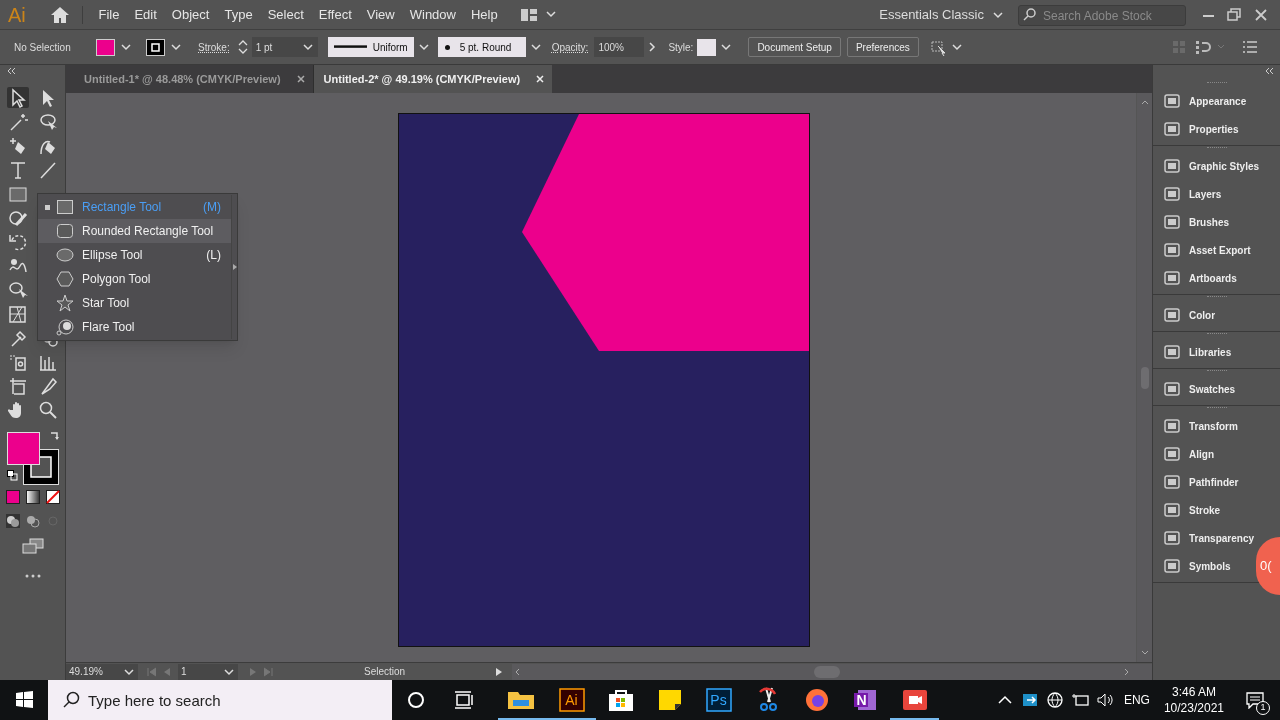 This screenshot has width=1280, height=720. Describe the element at coordinates (941, 14) in the screenshot. I see `workspace-switcher: Essentials Classic` at that location.